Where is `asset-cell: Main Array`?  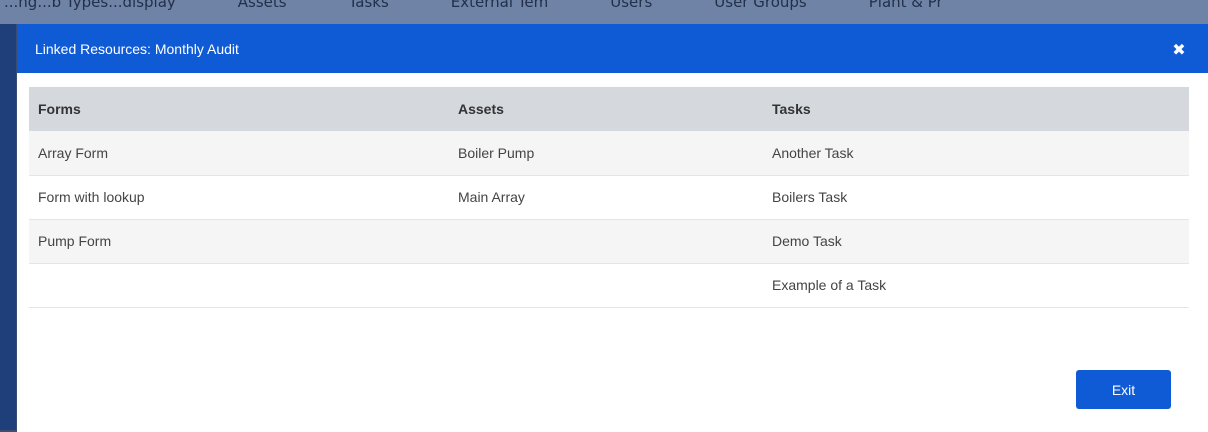
asset-cell: Main Array is located at coordinates (606, 197).